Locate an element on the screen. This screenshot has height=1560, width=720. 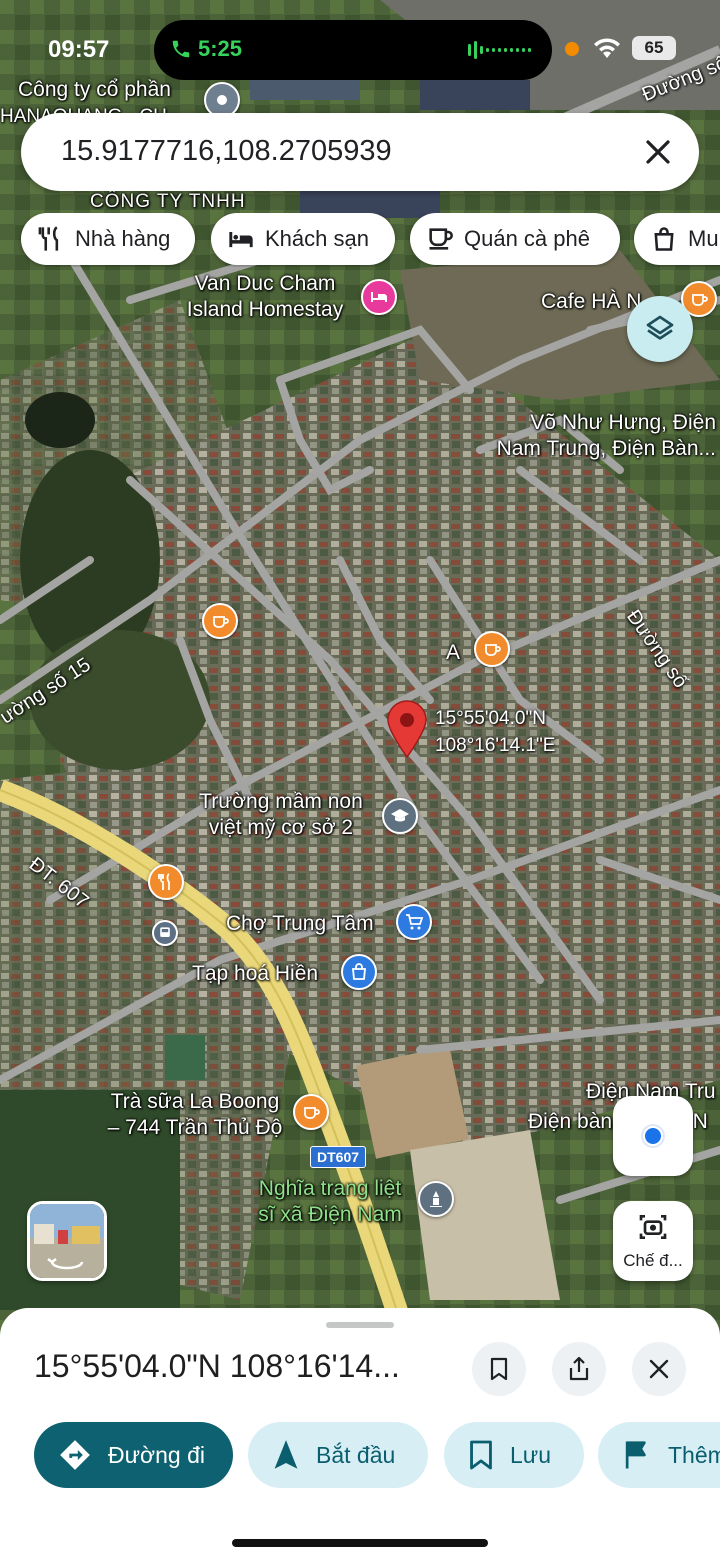
street-view-image is located at coordinates (67, 1241).